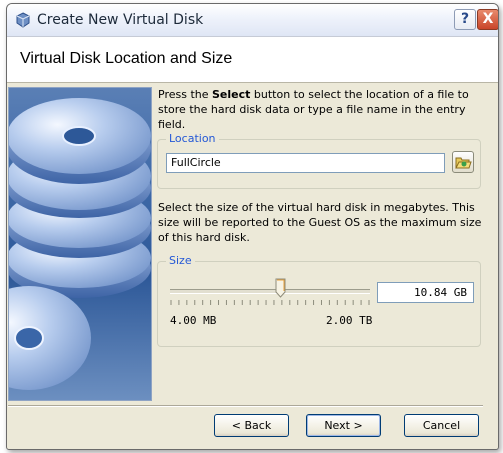 The image size is (503, 453). I want to click on wizard-header: Virtual Disk Location and Size, so click(252, 60).